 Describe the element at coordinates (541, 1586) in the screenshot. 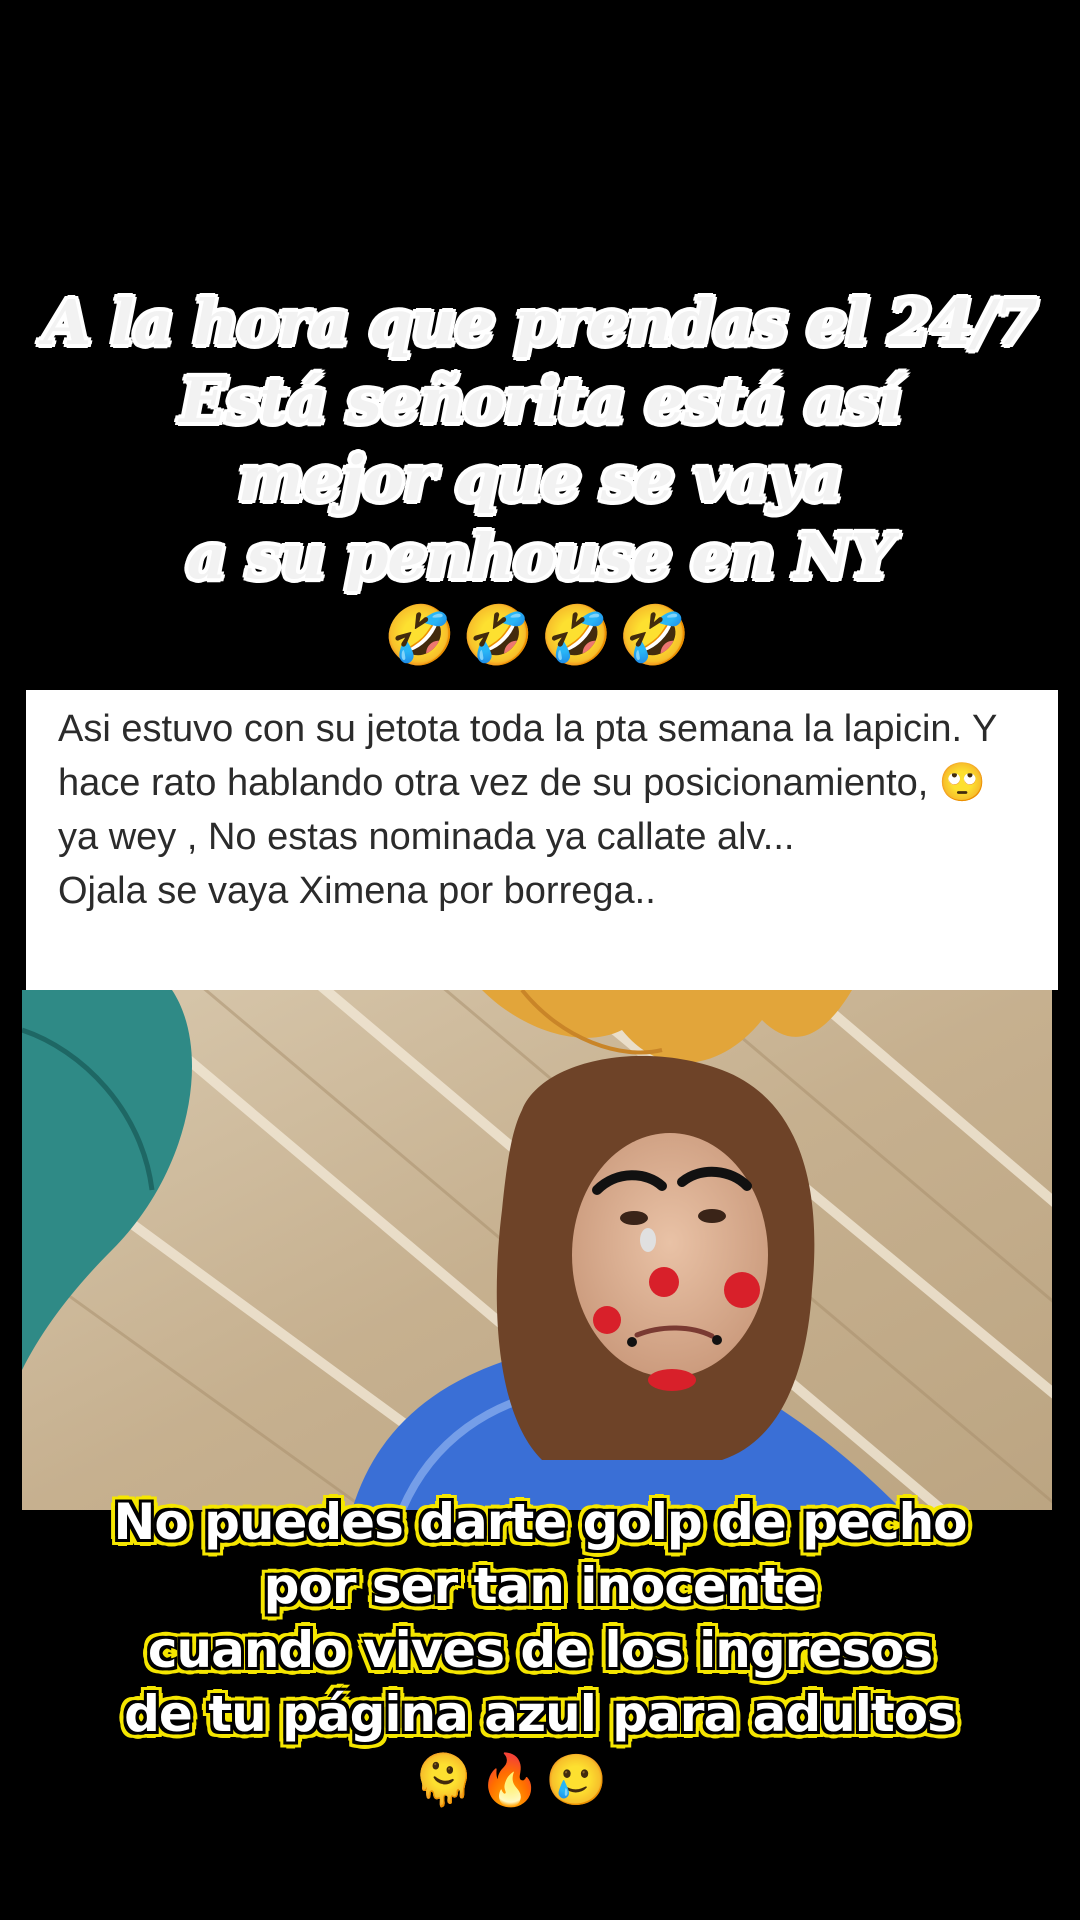

I see `bottom-caption-line: por ser tan inocente` at that location.